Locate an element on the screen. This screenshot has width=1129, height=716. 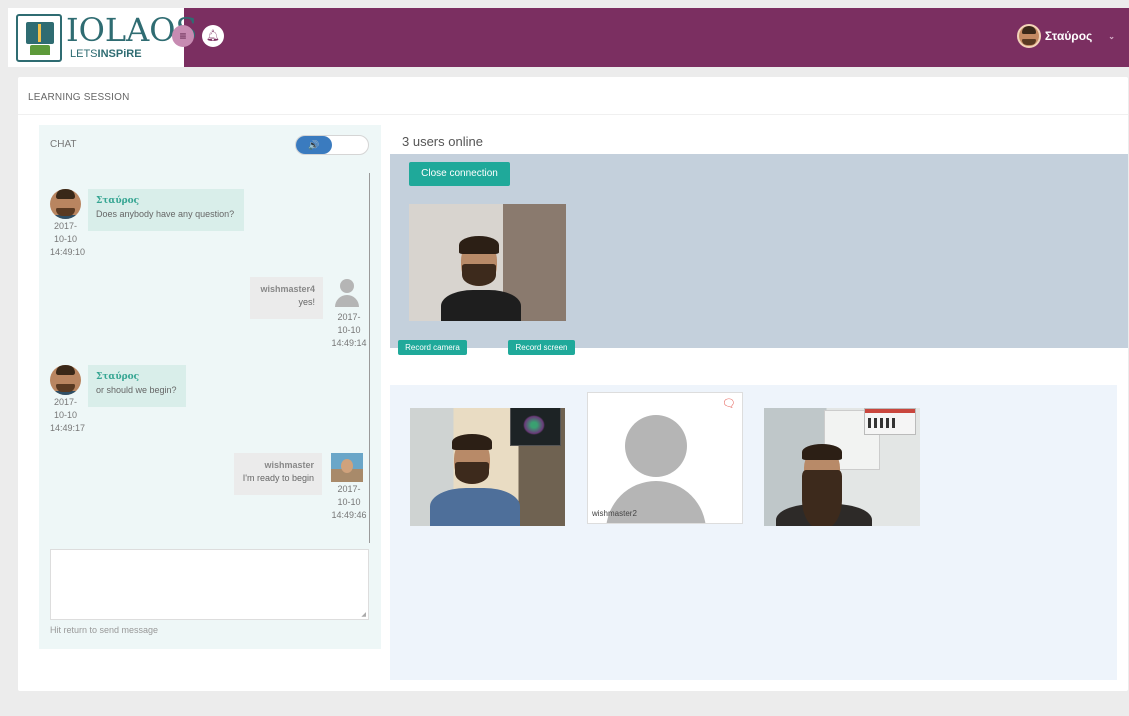
bell-icon: 🔔︎ is located at coordinates (213, 36).